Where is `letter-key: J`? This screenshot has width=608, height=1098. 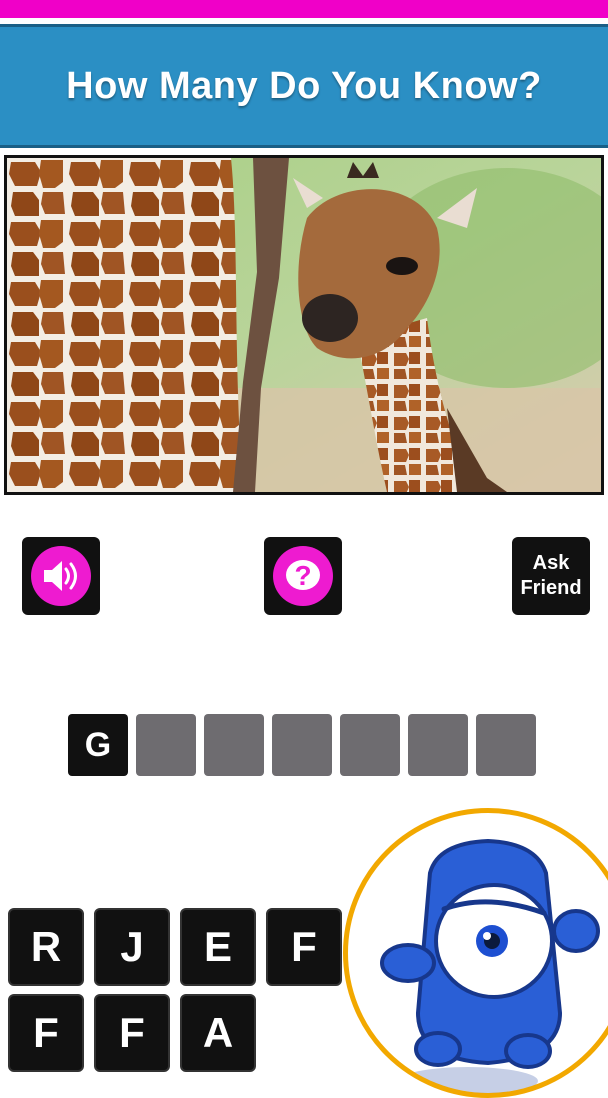 letter-key: J is located at coordinates (132, 947).